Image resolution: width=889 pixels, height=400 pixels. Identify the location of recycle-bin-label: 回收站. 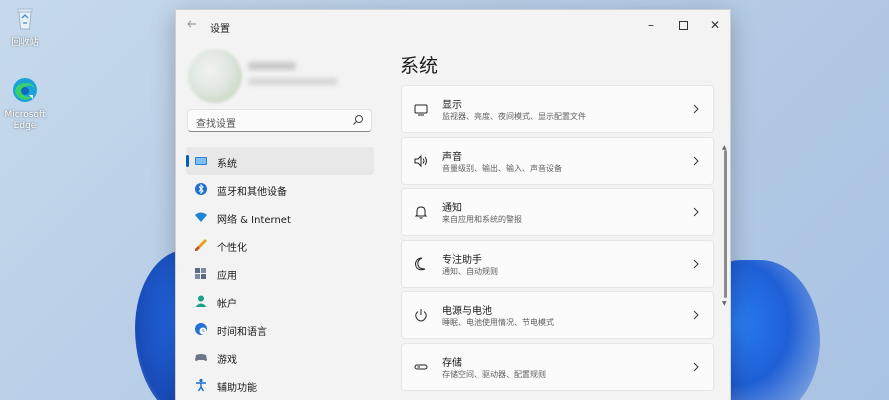
(25, 43).